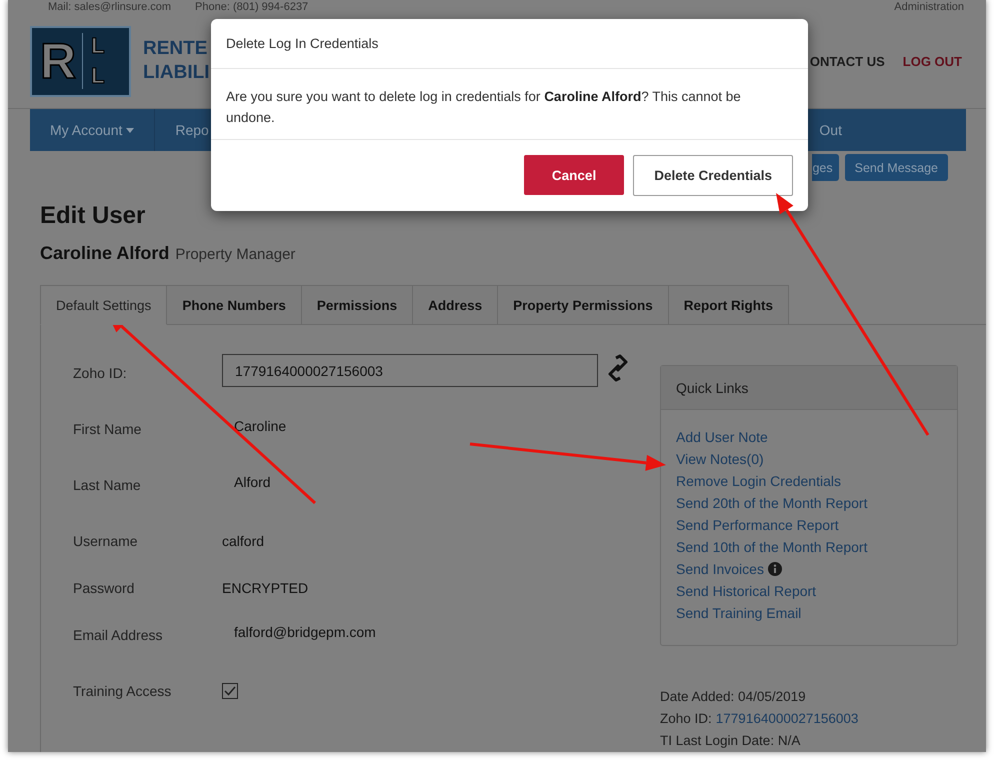 Image resolution: width=994 pixels, height=760 pixels. Describe the element at coordinates (424, 632) in the screenshot. I see `text-field: falford@bridgepm.com` at that location.